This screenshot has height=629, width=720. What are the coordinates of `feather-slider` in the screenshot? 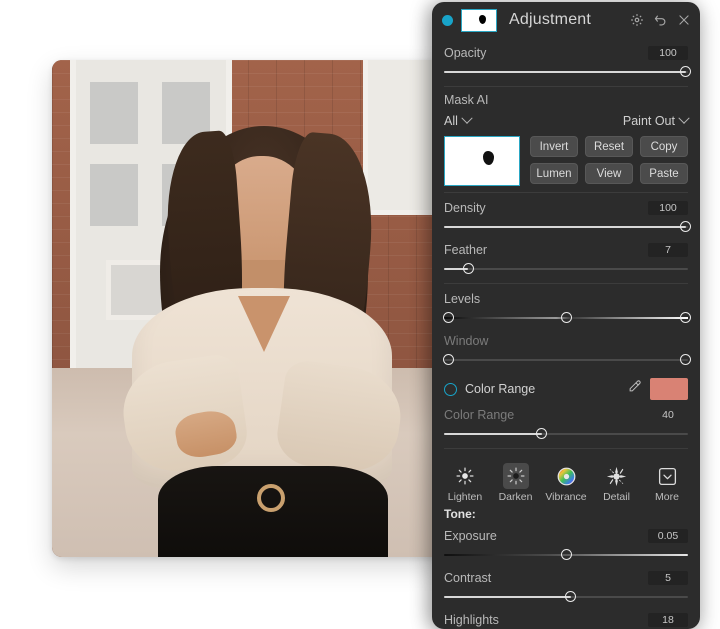 It's located at (566, 269).